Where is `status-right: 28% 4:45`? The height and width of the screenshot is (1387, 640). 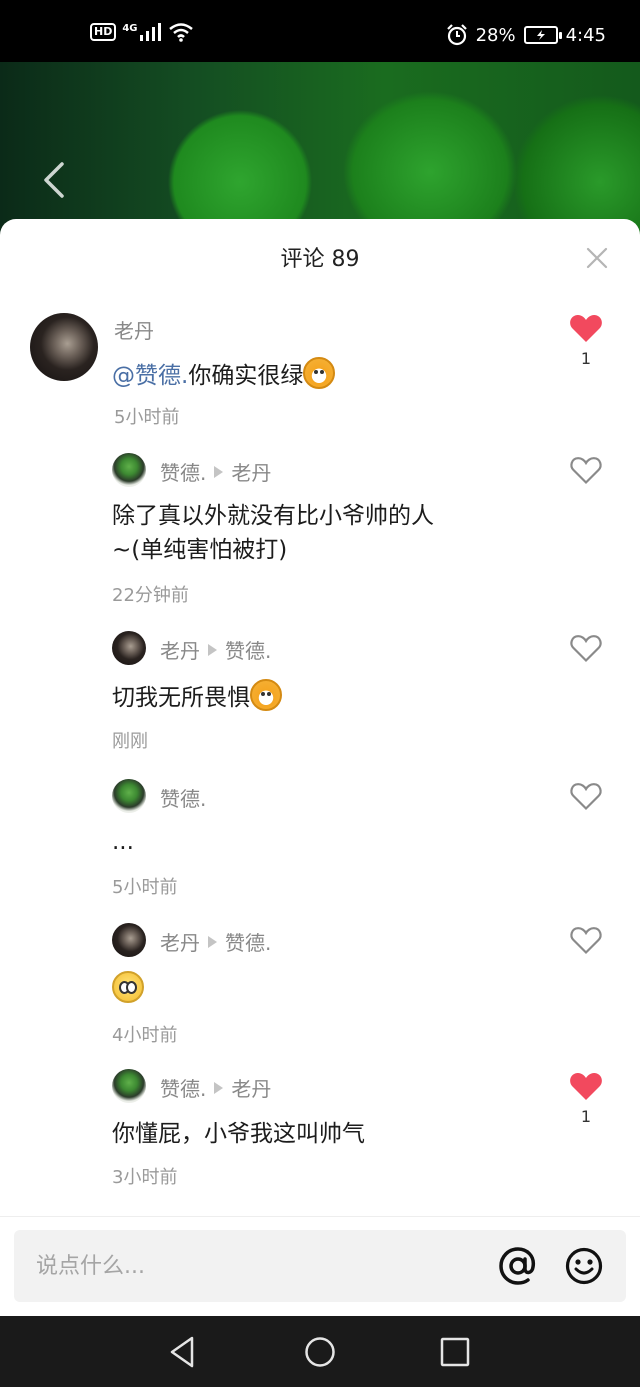
status-right: 28% 4:45 is located at coordinates (526, 35).